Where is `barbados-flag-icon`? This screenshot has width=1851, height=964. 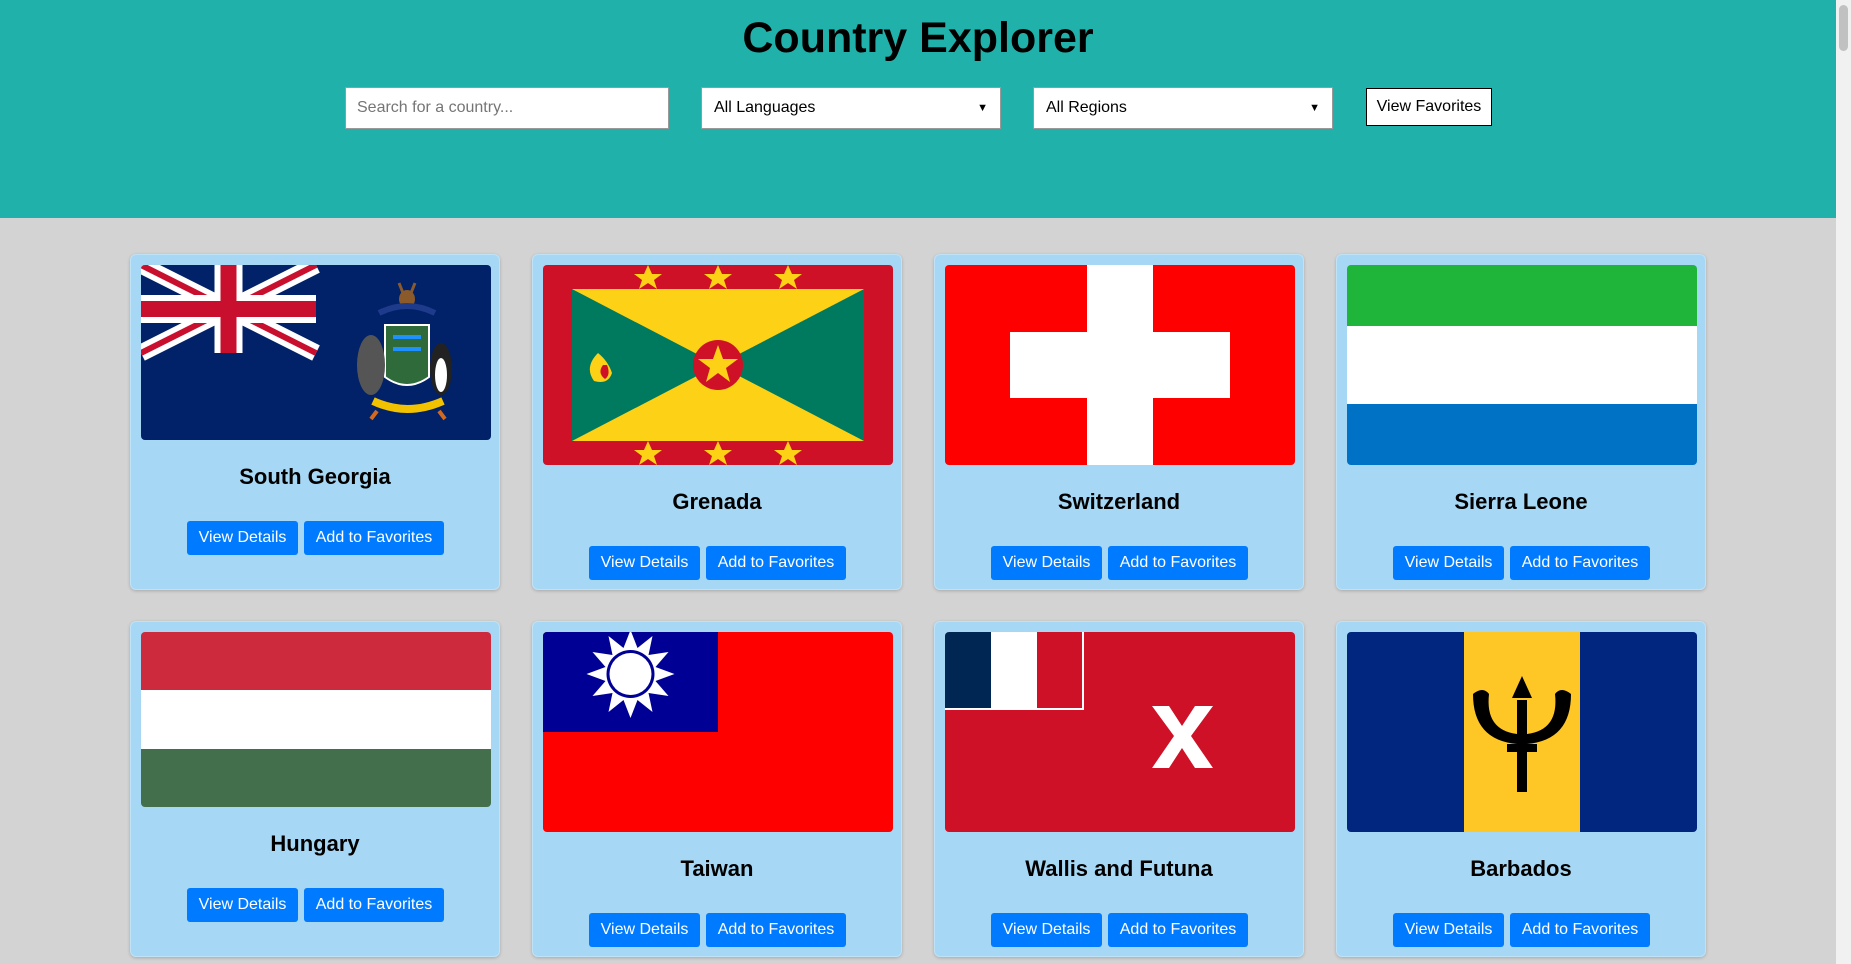
barbados-flag-icon is located at coordinates (1522, 732).